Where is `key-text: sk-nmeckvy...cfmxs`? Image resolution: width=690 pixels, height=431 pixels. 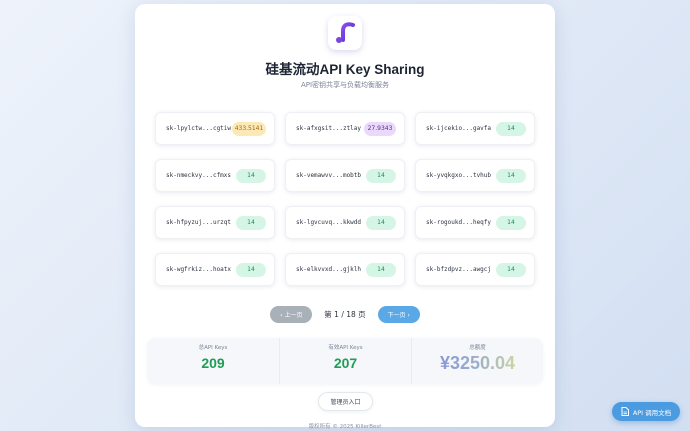
key-text: sk-nmeckvy...cfmxs is located at coordinates (199, 175).